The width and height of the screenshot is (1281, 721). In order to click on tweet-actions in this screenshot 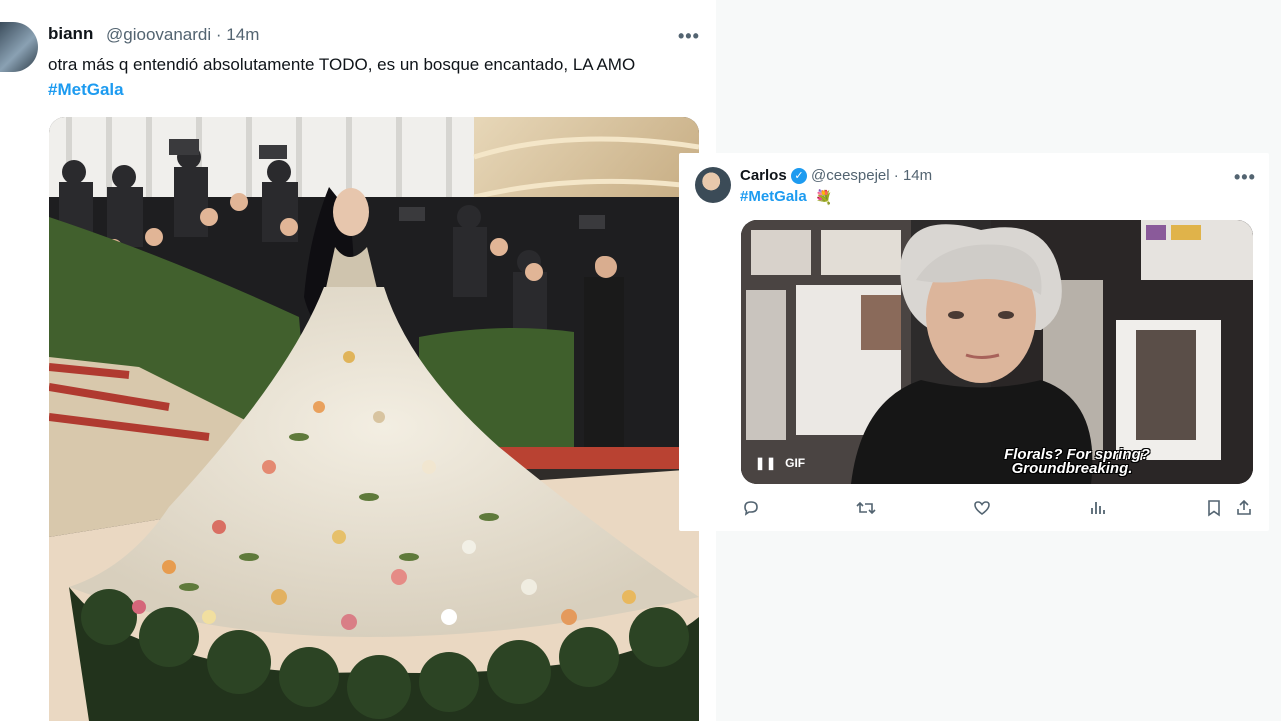, I will do `click(997, 509)`.